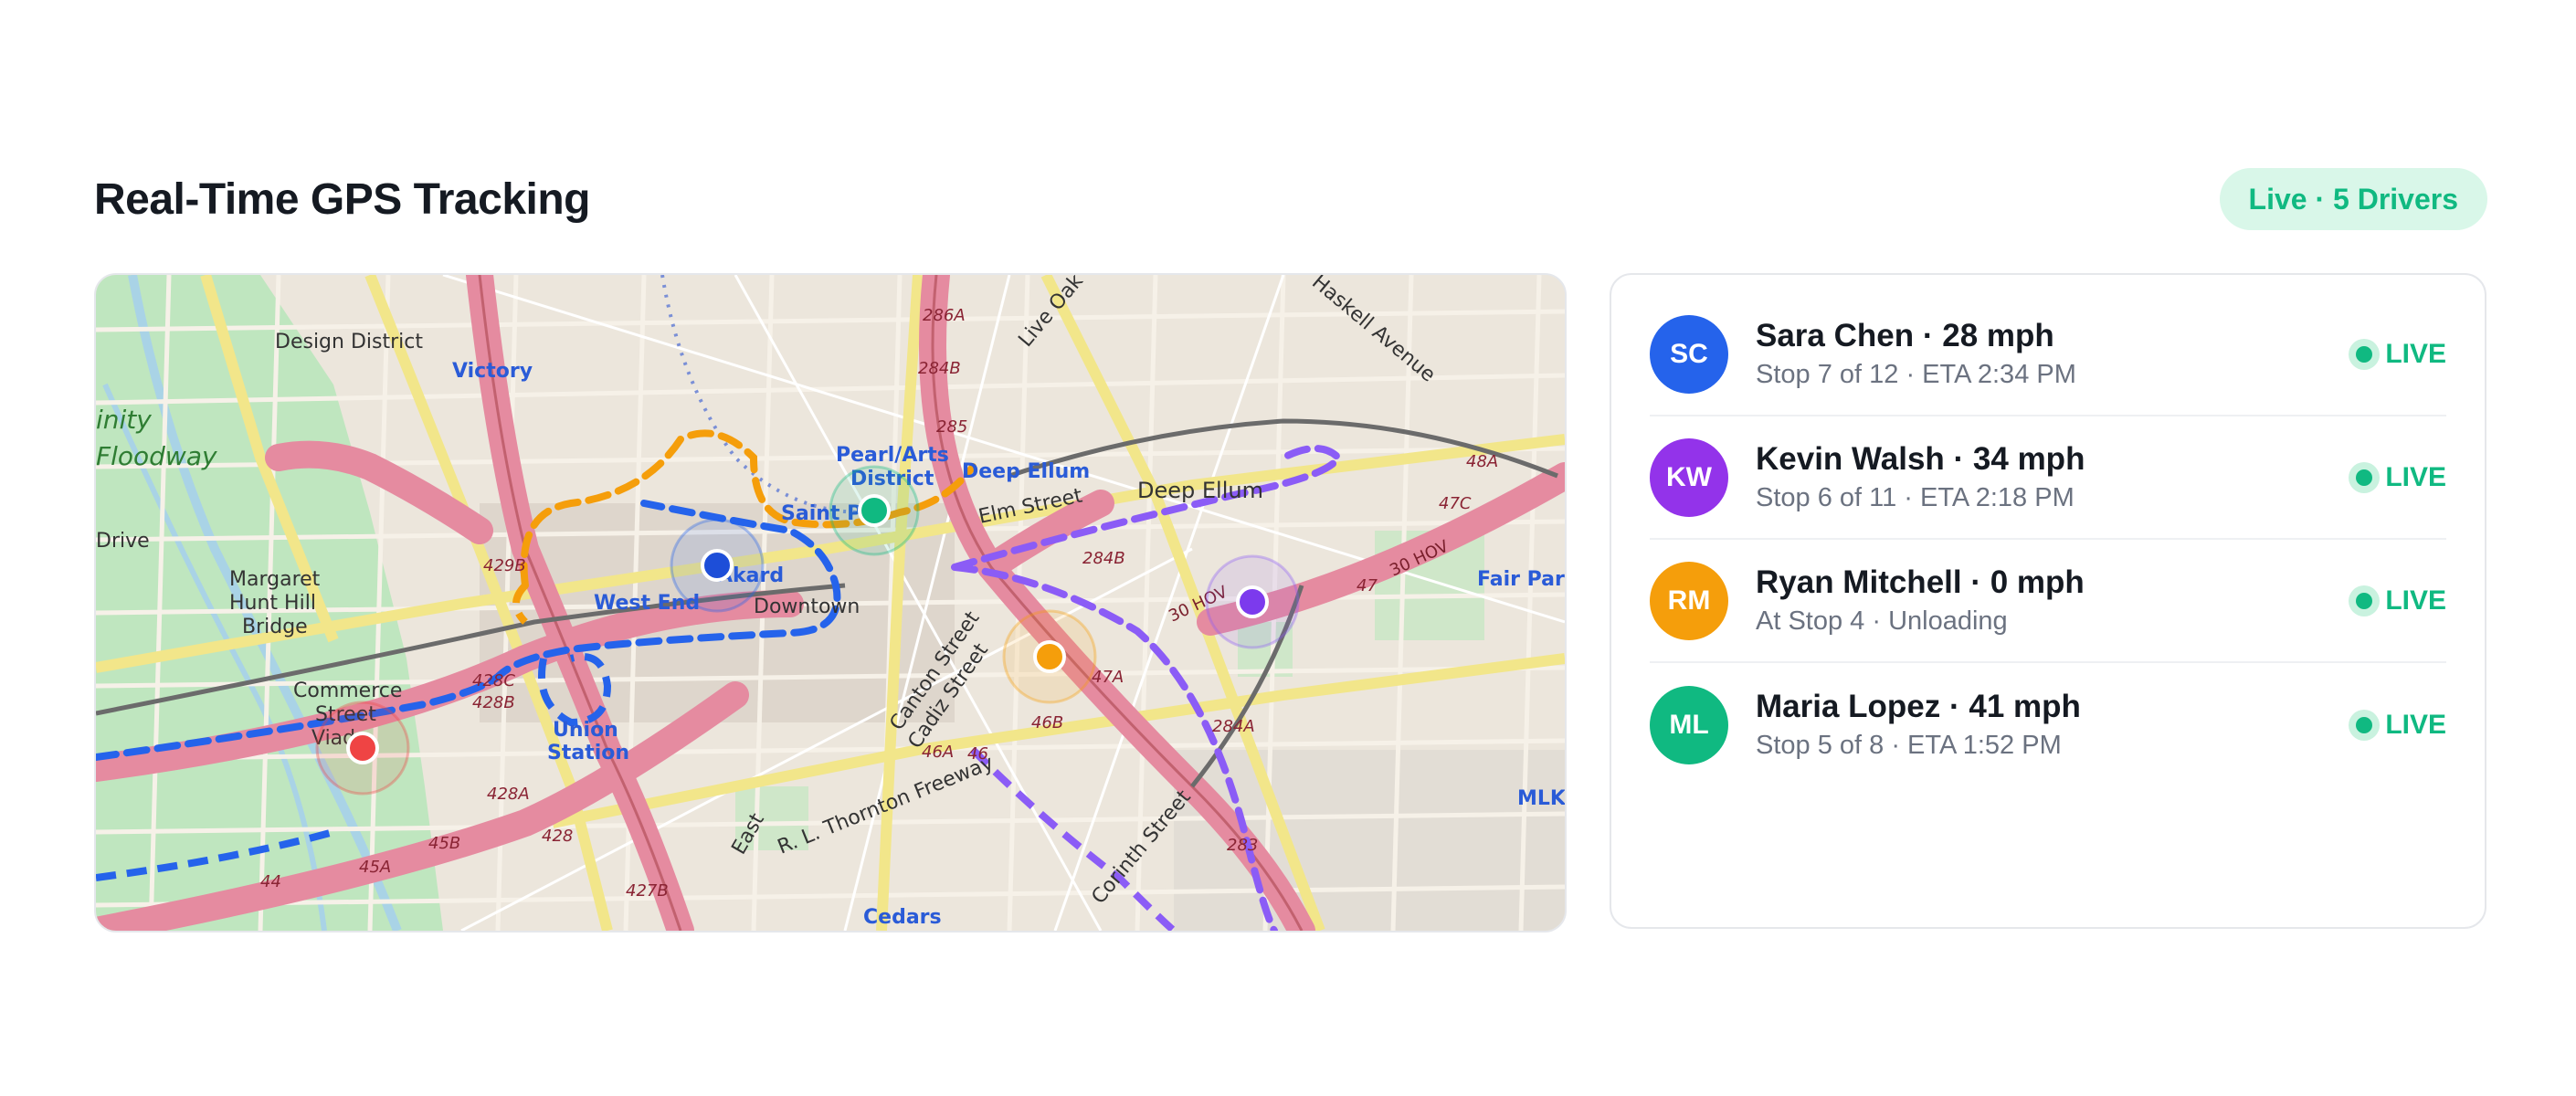 The image size is (2576, 1096). What do you see at coordinates (1521, 579) in the screenshot?
I see `label-fair-park: Fair Park` at bounding box center [1521, 579].